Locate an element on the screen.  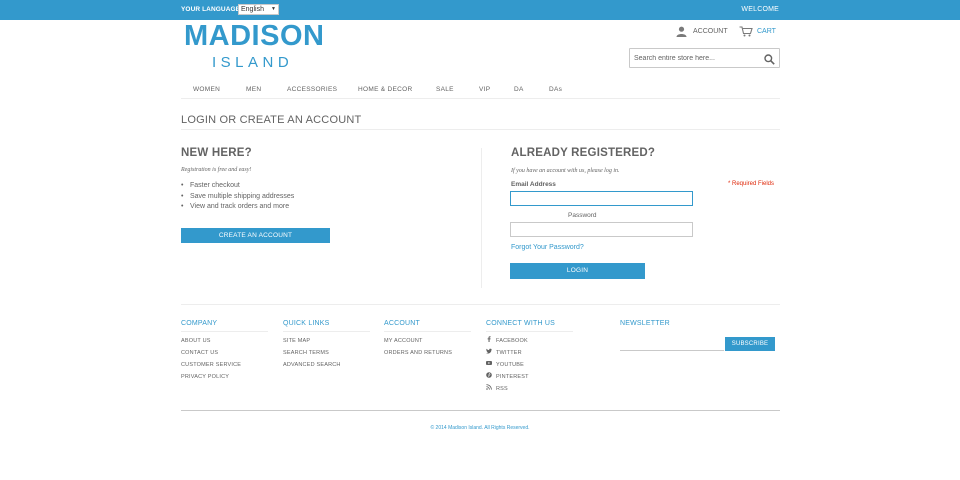
list-item: Faster checkout is located at coordinates (237, 187).